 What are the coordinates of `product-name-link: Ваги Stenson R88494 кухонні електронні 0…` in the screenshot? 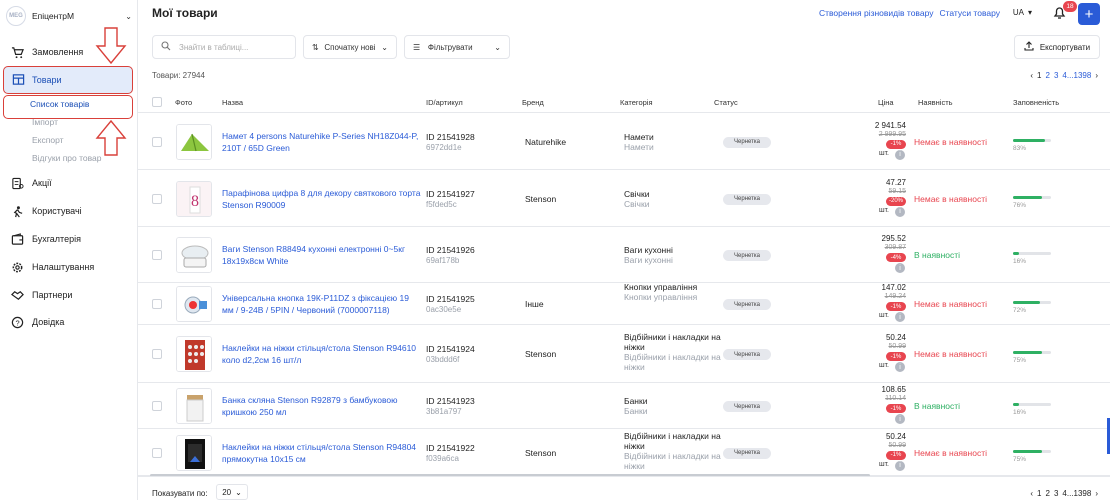 It's located at (322, 255).